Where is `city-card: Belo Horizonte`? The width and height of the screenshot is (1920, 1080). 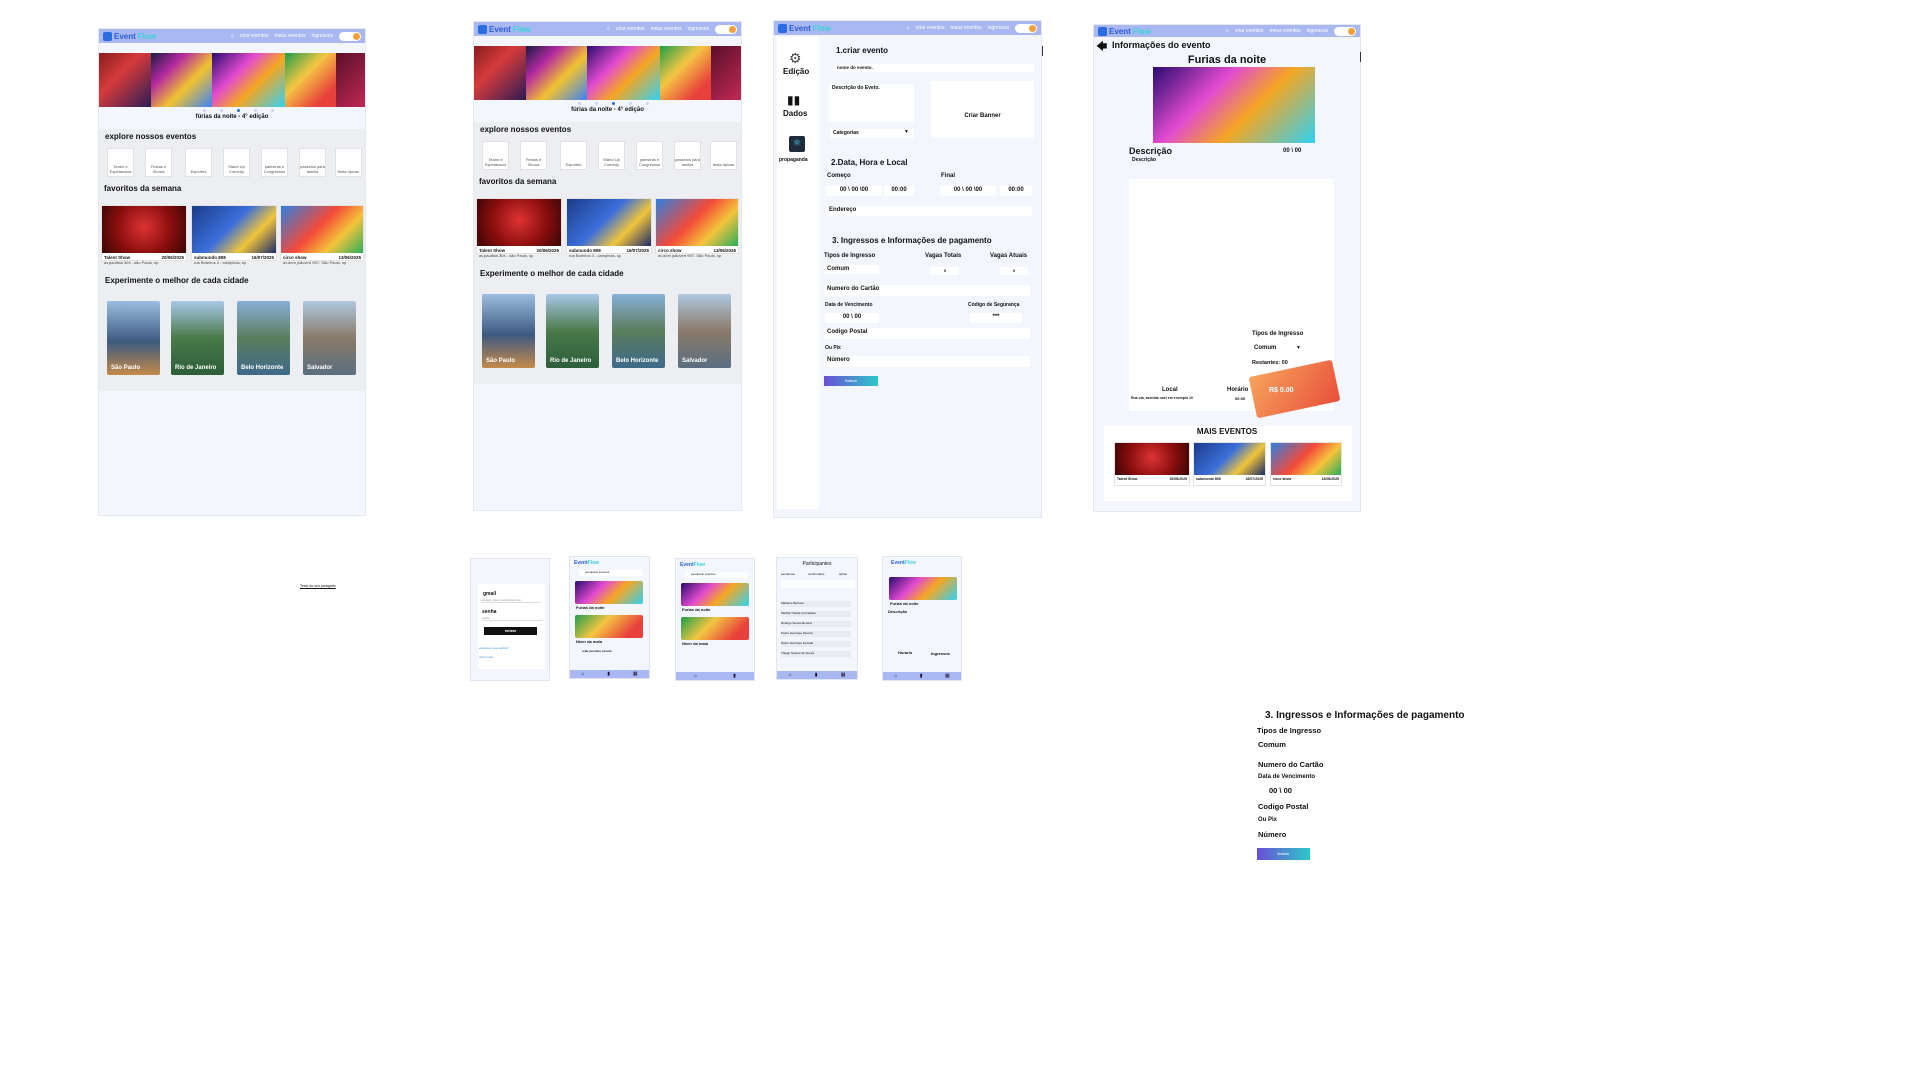 city-card: Belo Horizonte is located at coordinates (263, 338).